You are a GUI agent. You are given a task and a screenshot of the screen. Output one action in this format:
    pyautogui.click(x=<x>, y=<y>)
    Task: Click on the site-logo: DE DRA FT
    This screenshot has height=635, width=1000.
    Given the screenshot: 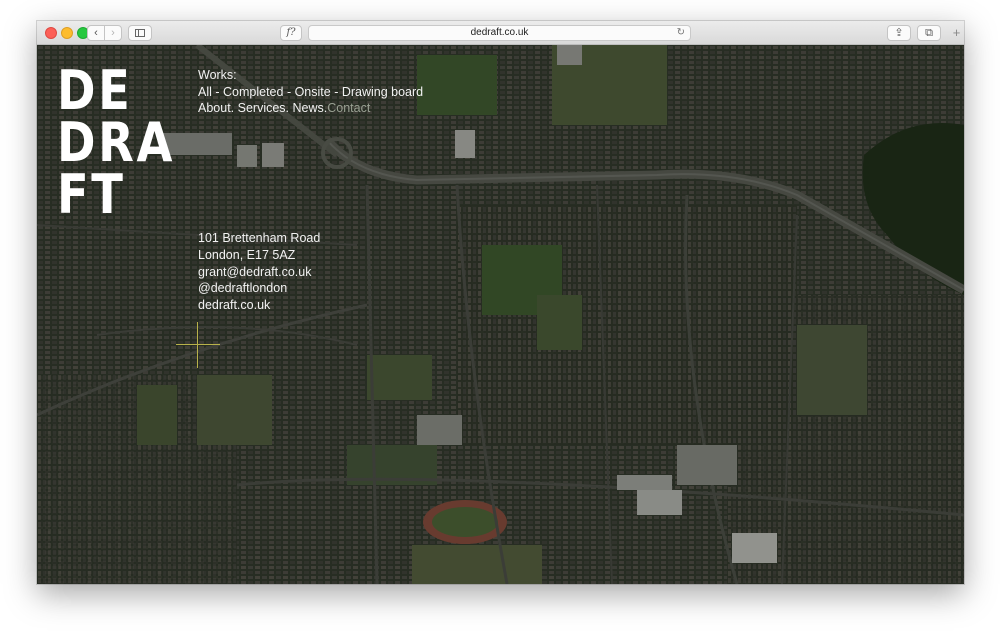 What is the action you would take?
    pyautogui.click(x=116, y=142)
    